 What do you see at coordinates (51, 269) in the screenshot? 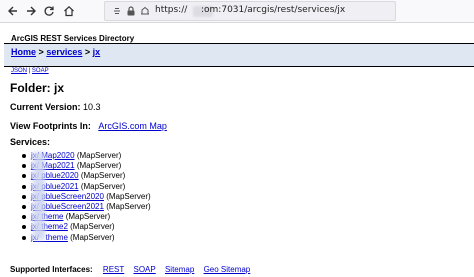
I see `interfaces-label: Supported Interfaces:` at bounding box center [51, 269].